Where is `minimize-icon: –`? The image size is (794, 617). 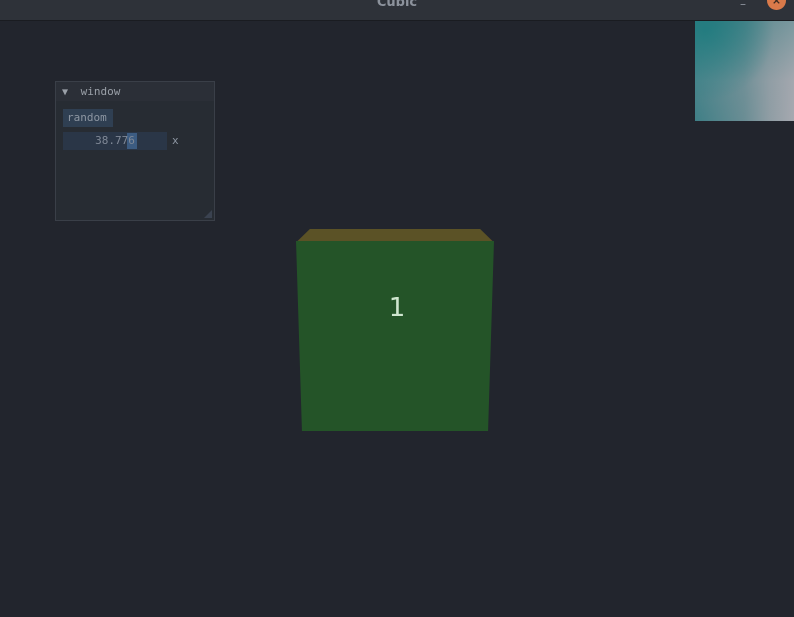 minimize-icon: – is located at coordinates (743, 5).